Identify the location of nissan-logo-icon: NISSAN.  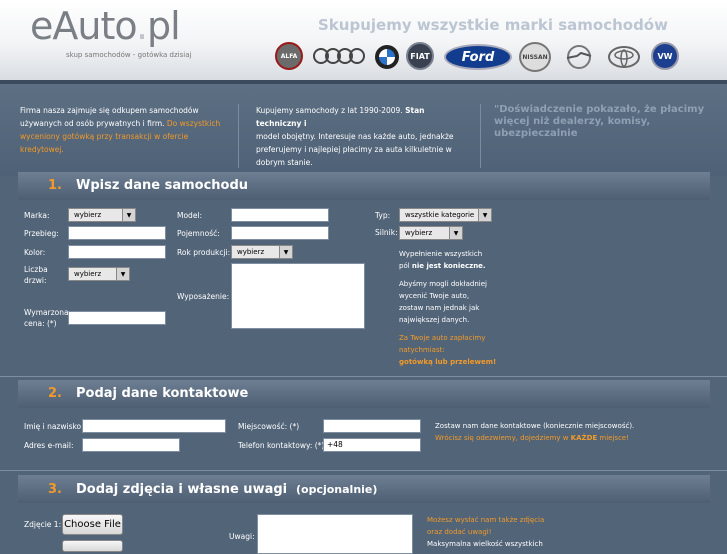
(535, 57).